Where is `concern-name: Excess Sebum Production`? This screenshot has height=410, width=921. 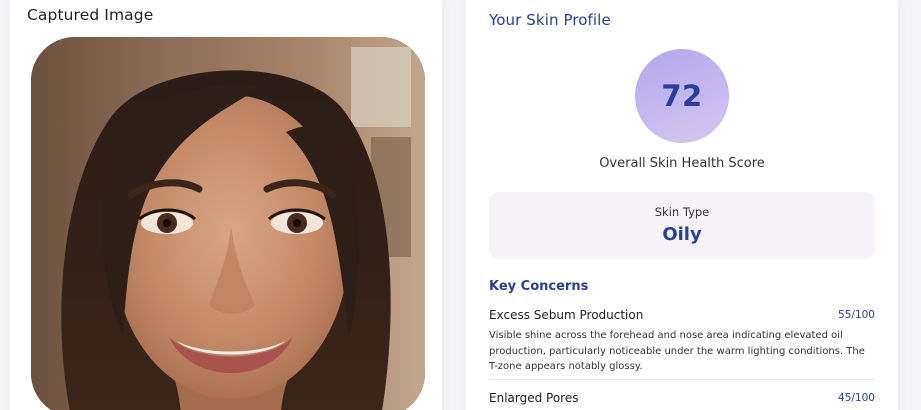 concern-name: Excess Sebum Production is located at coordinates (566, 315).